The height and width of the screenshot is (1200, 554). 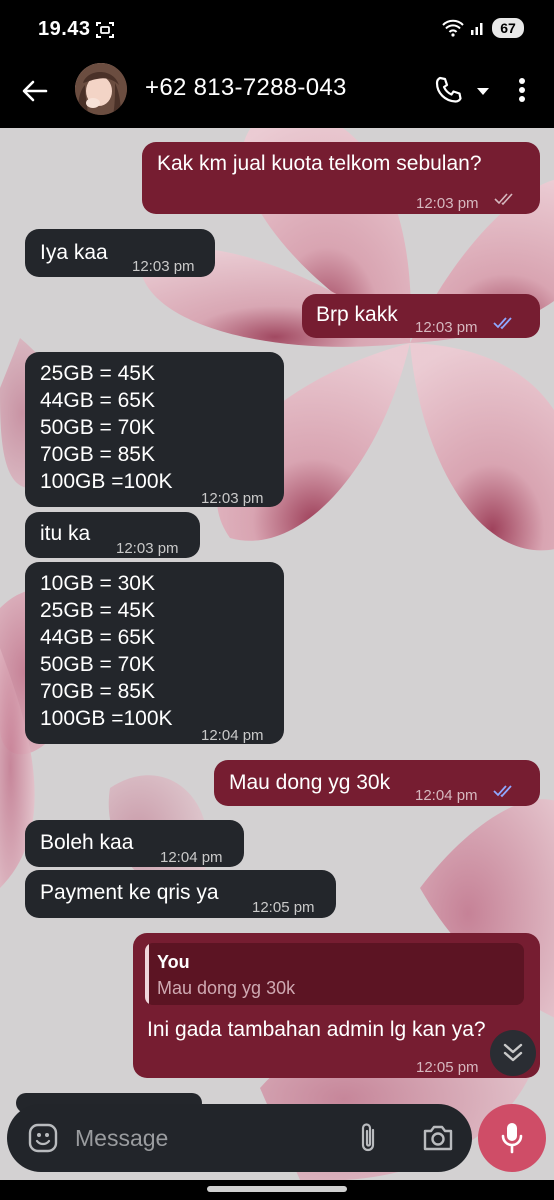 I want to click on avatar, so click(x=101, y=89).